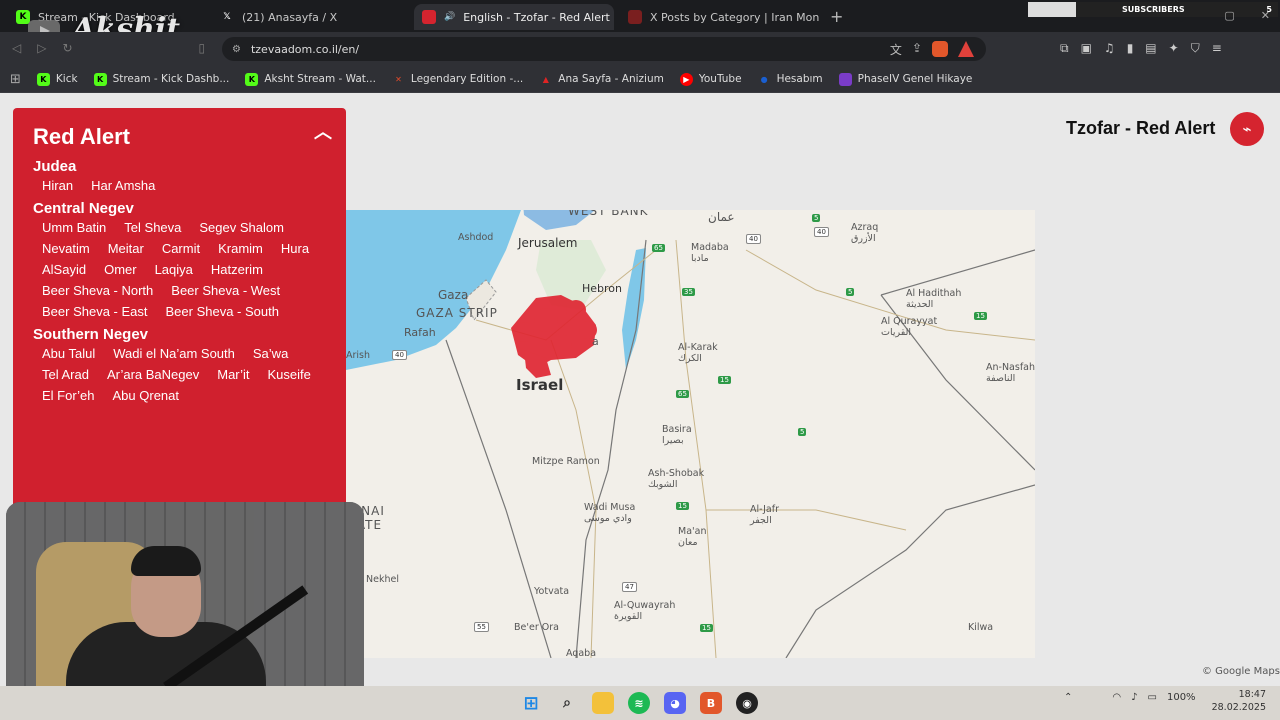 The width and height of the screenshot is (1280, 720). What do you see at coordinates (1265, 15) in the screenshot?
I see `close-window-icon: ✕` at bounding box center [1265, 15].